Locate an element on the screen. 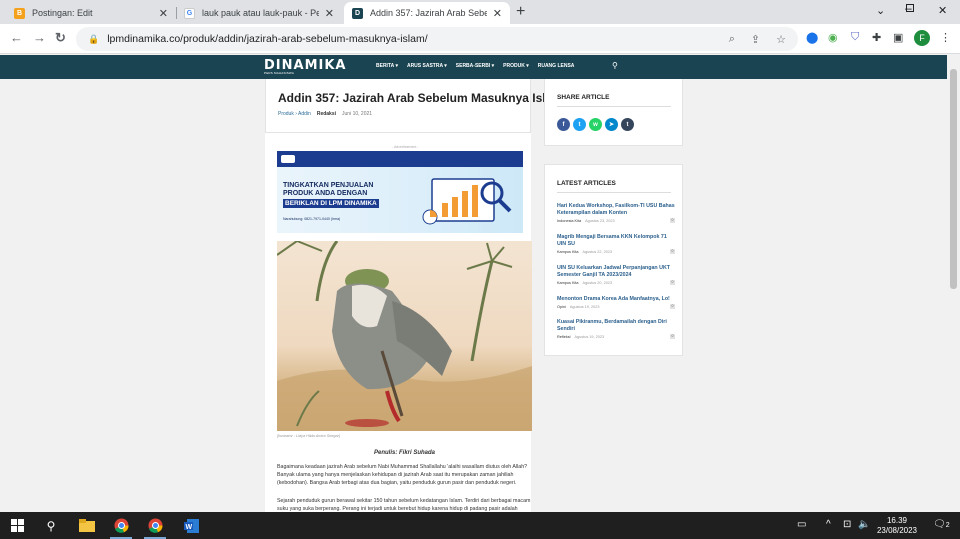 This screenshot has width=960, height=539. windows-taskbar: ⚲ W ▭ ^ ⊡ 🔈 16.39 23/08/2023 🗨2 is located at coordinates (480, 525).